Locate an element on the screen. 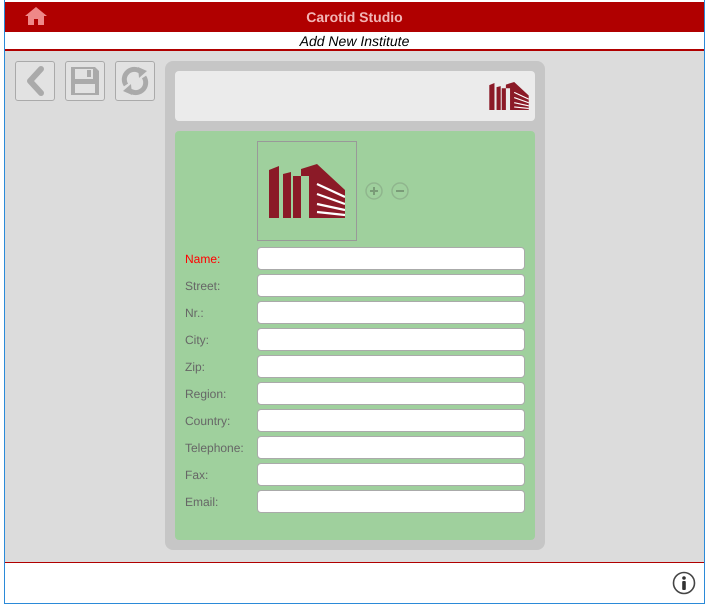  refresh-button is located at coordinates (135, 81).